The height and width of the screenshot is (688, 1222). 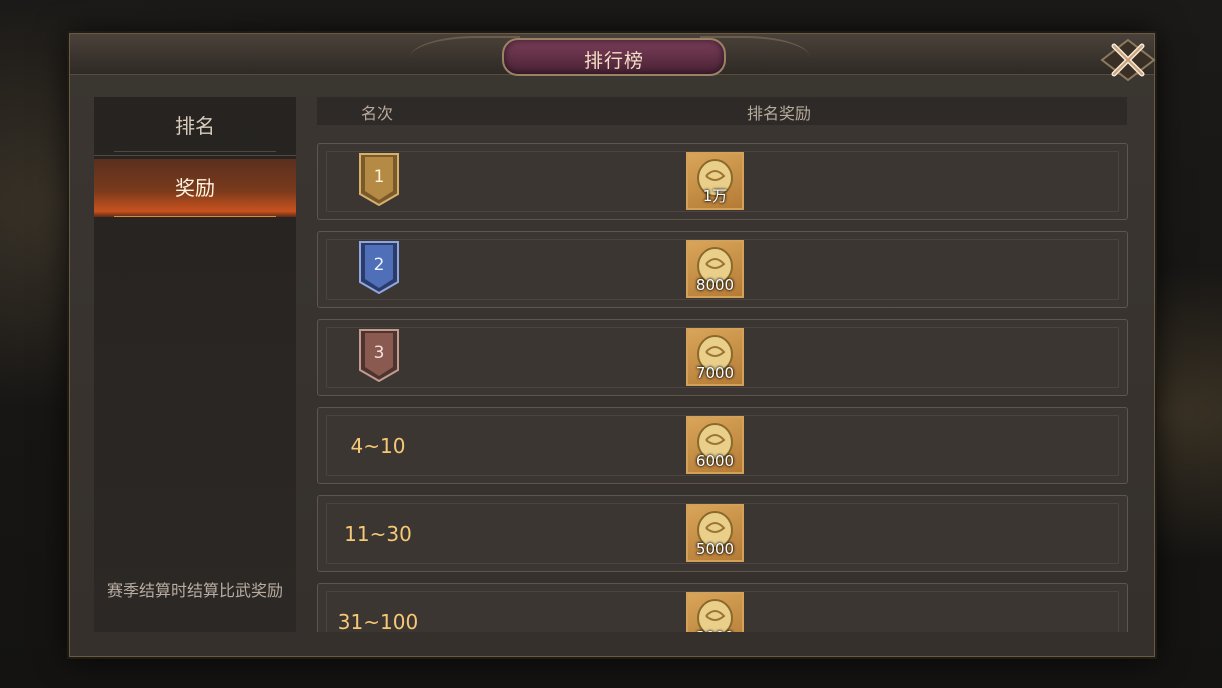 I want to click on tab-label: 奖励, so click(x=195, y=188).